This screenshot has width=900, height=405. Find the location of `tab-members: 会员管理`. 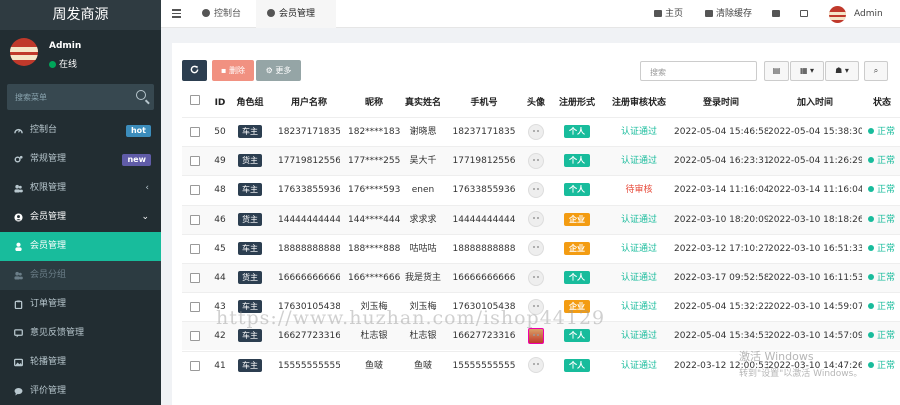

tab-members: 会员管理 is located at coordinates (296, 14).